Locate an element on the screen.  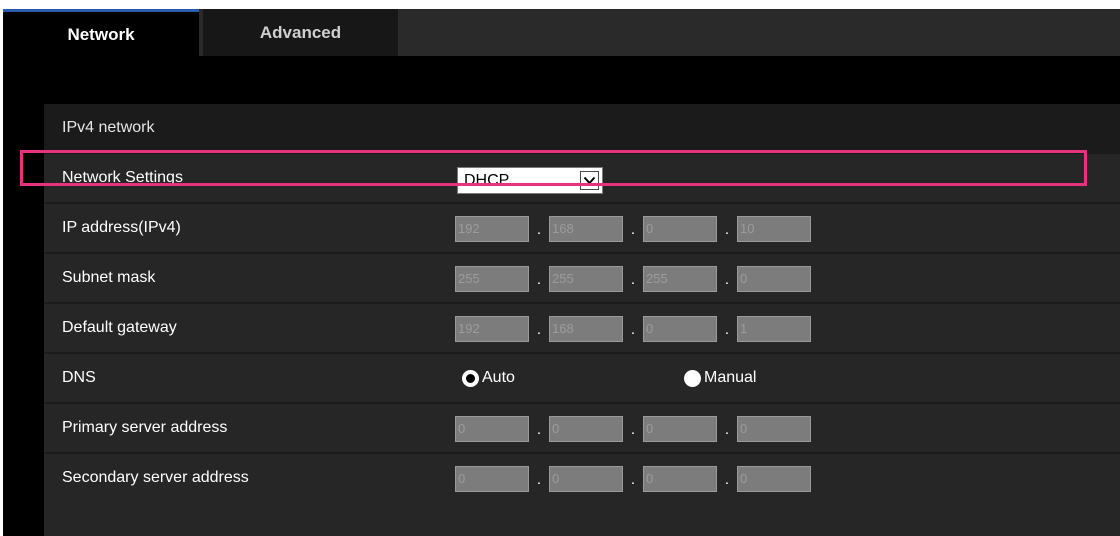
tab-advanced: Advanced is located at coordinates (300, 32).